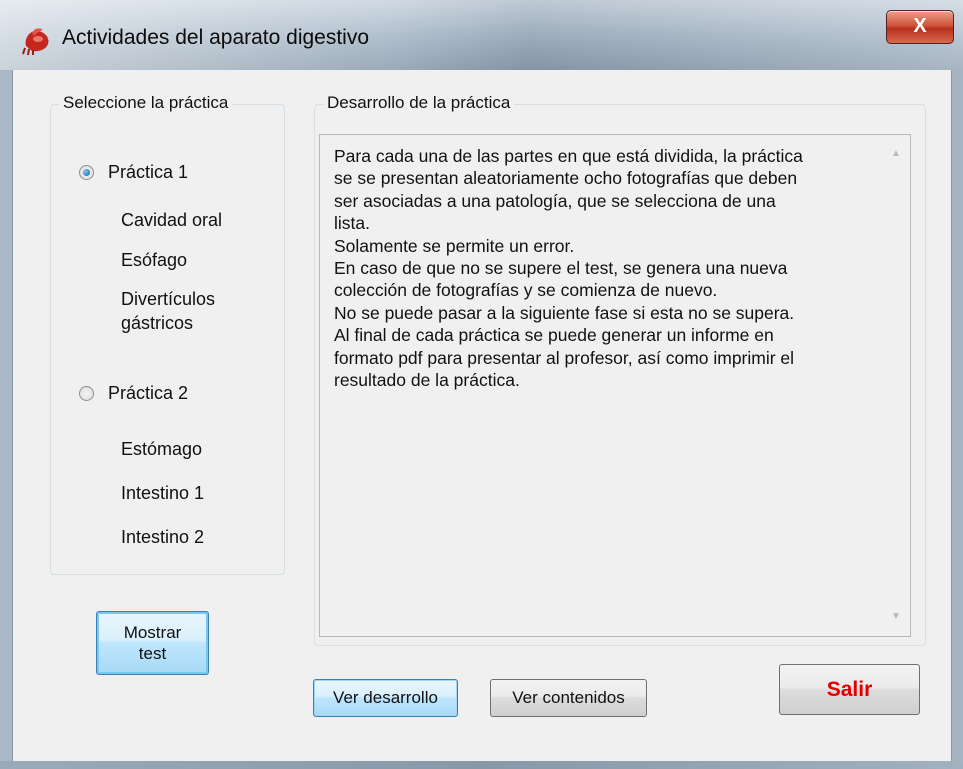 The height and width of the screenshot is (769, 963). What do you see at coordinates (481, 35) in the screenshot?
I see `title-bar: Actividades del aparato digestivo X` at bounding box center [481, 35].